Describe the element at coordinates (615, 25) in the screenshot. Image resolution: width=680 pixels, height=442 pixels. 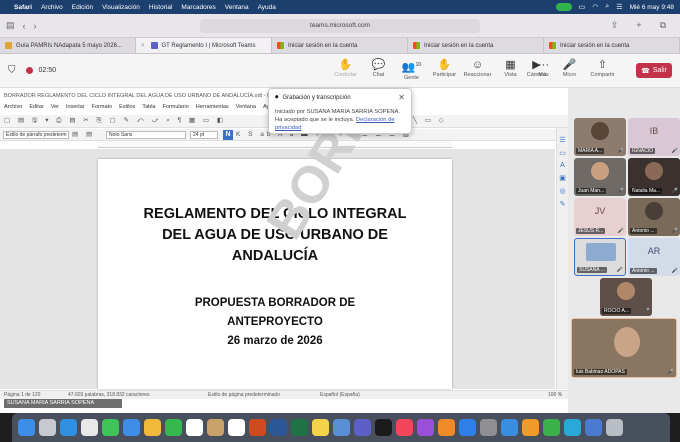
I see `share-icon: ⇪` at that location.